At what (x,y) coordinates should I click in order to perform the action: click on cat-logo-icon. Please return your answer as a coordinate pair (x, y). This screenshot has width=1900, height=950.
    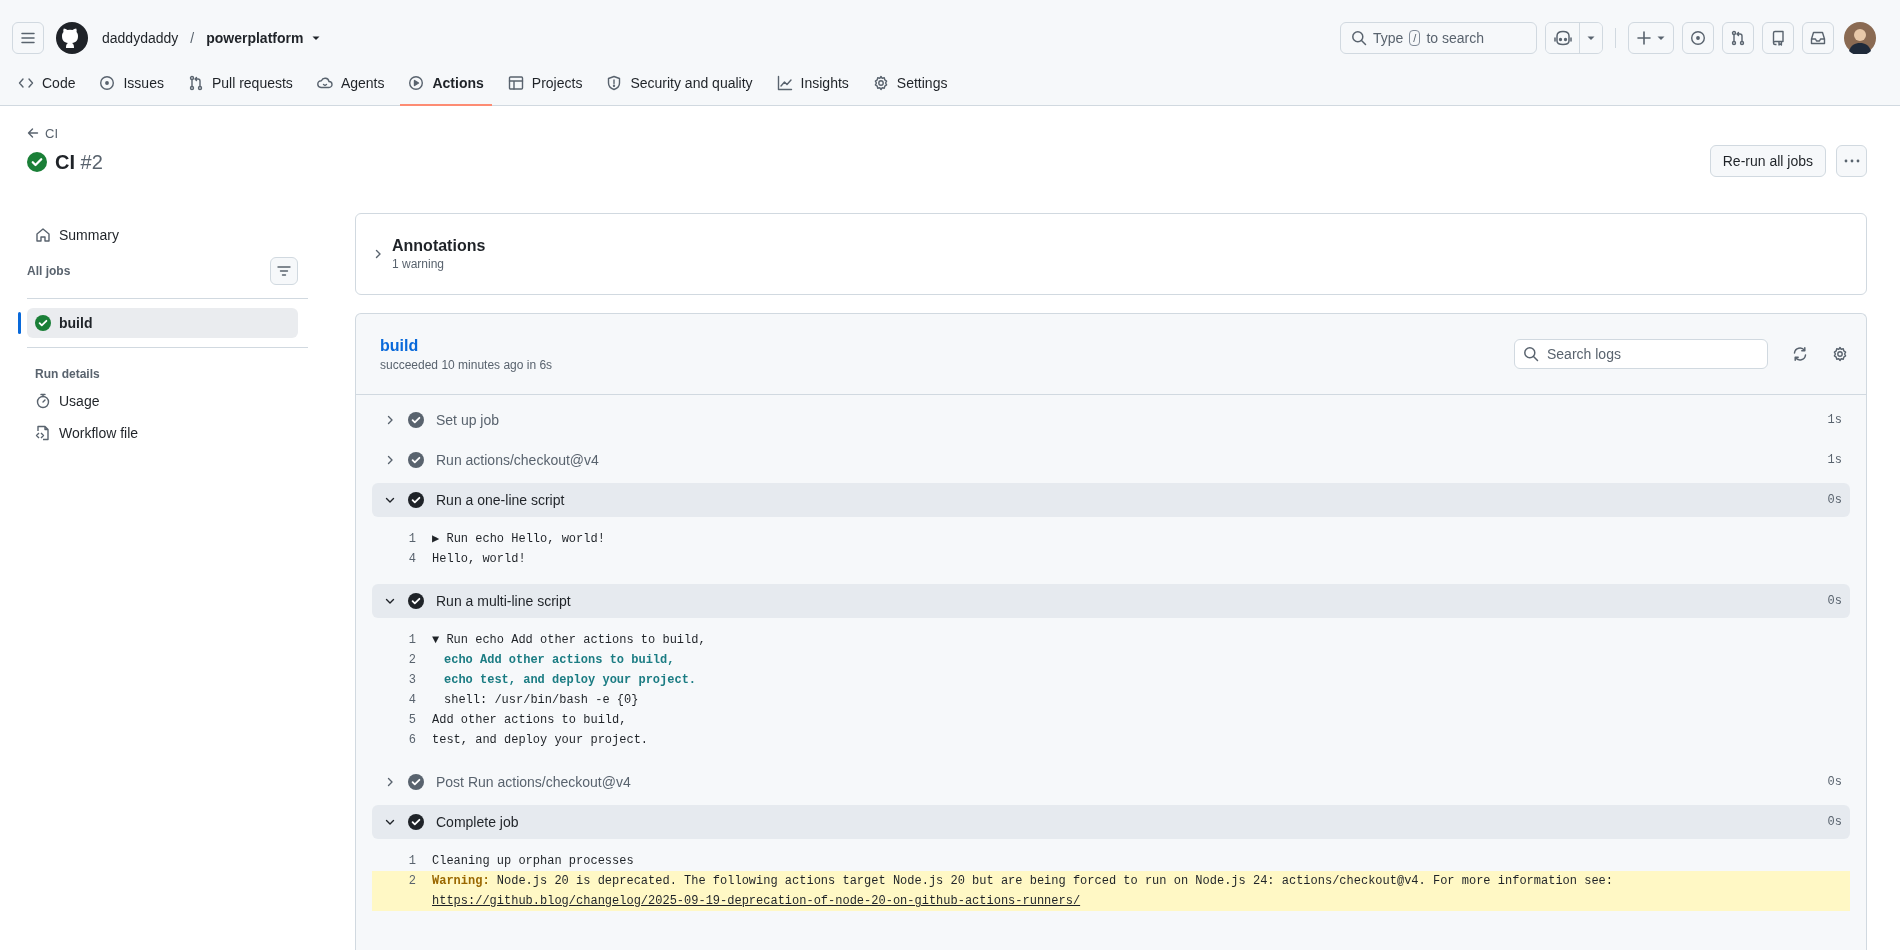
    Looking at the image, I should click on (72, 38).